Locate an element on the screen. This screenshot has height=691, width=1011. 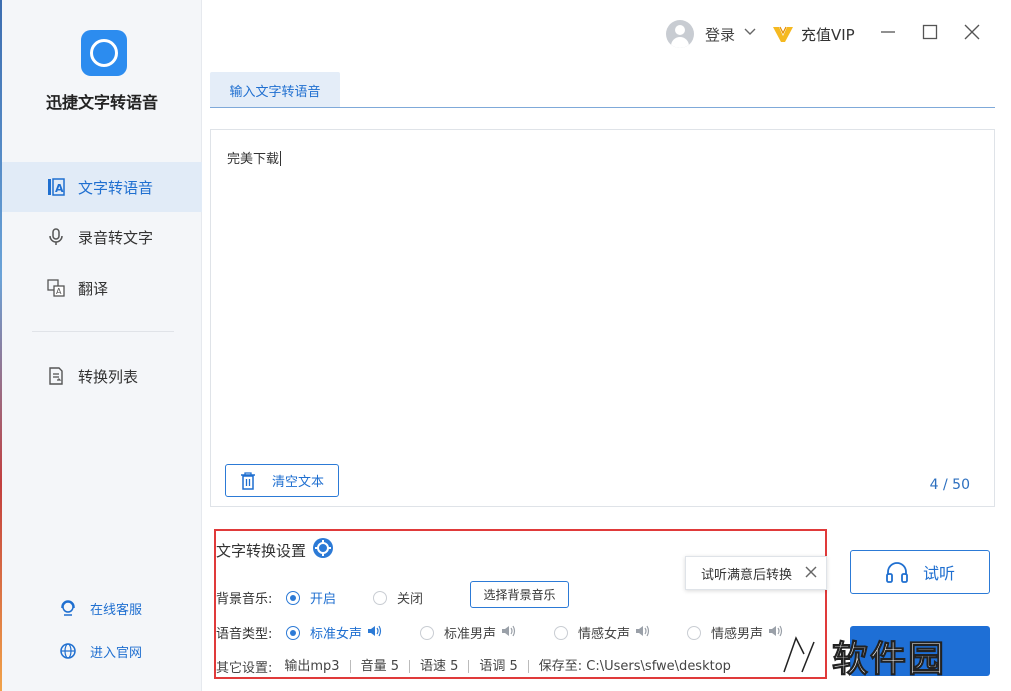
sidebar-item-label: 转换列表 is located at coordinates (108, 376).